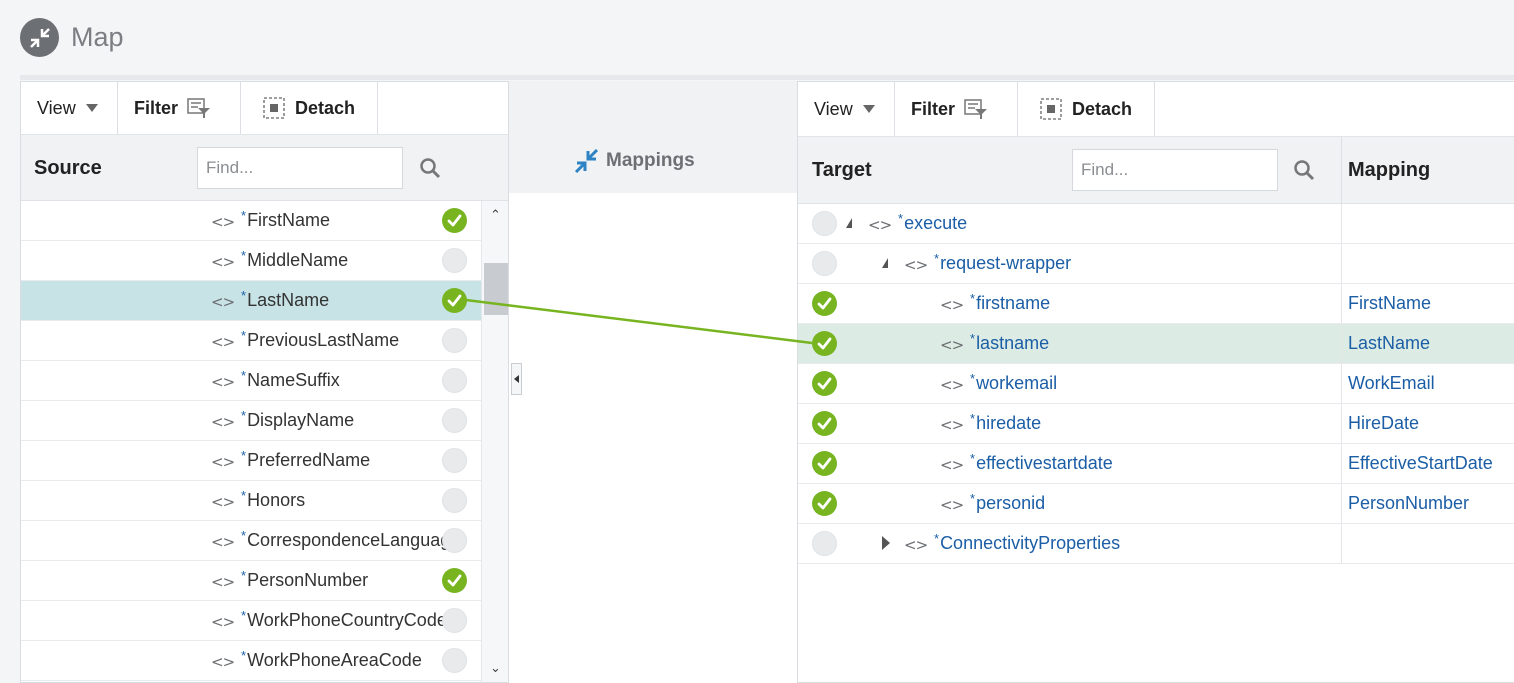 The width and height of the screenshot is (1514, 683). What do you see at coordinates (1420, 463) in the screenshot?
I see `mapping-value: EffectiveStartDate` at bounding box center [1420, 463].